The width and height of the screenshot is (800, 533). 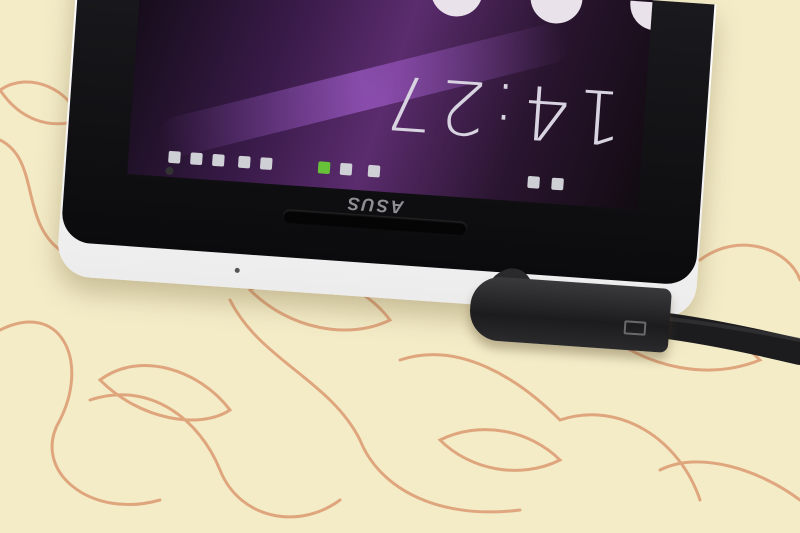 What do you see at coordinates (635, 328) in the screenshot?
I see `plug-slot-mark` at bounding box center [635, 328].